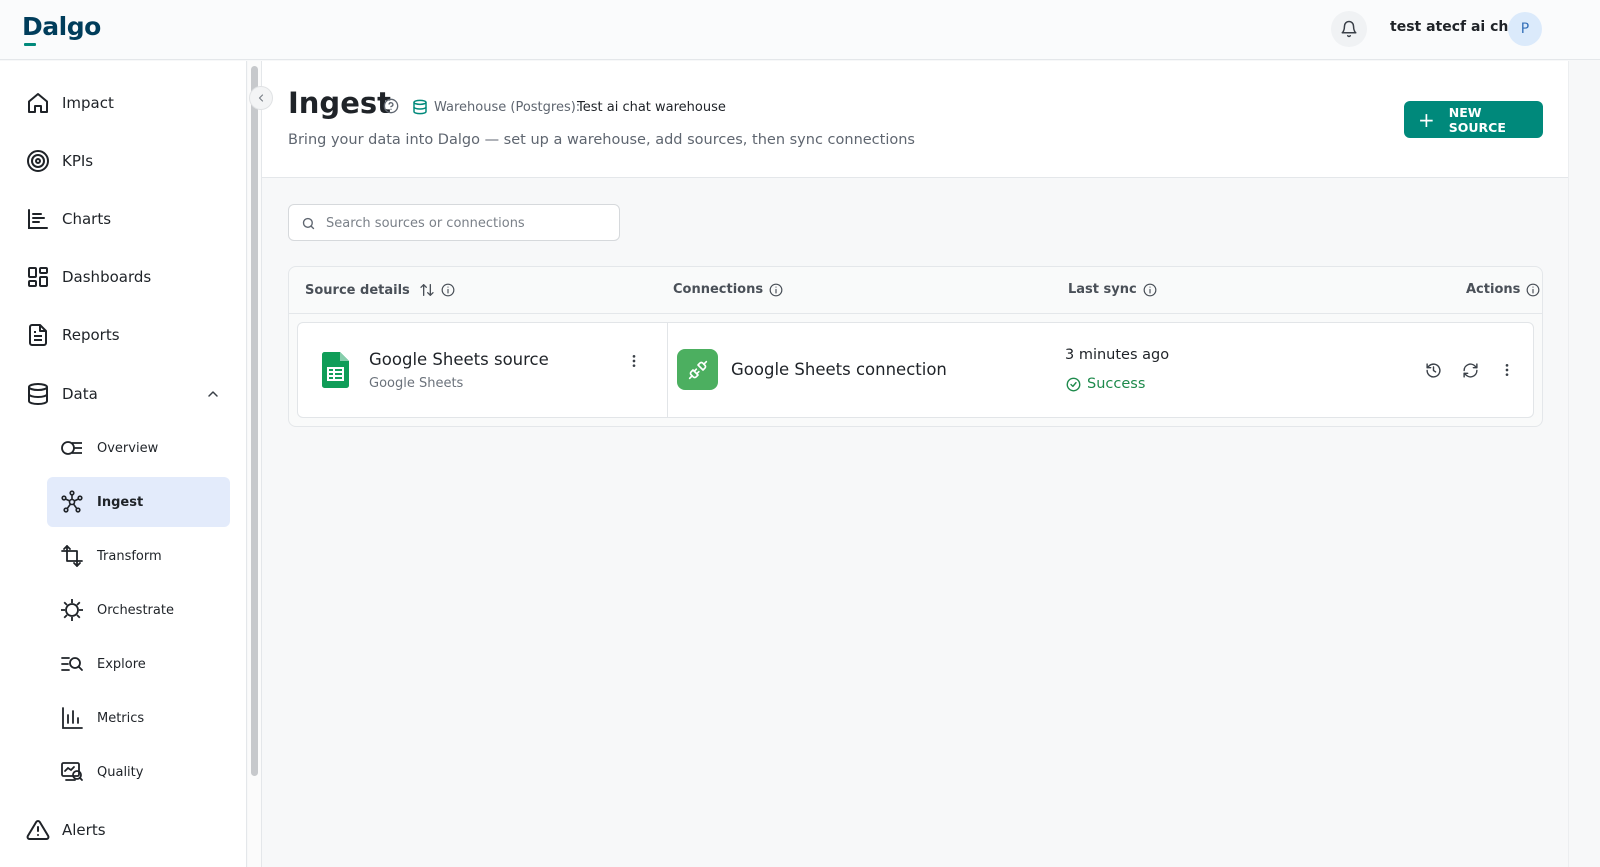 The height and width of the screenshot is (867, 1600). What do you see at coordinates (72, 610) in the screenshot?
I see `orchestrate-gear-icon` at bounding box center [72, 610].